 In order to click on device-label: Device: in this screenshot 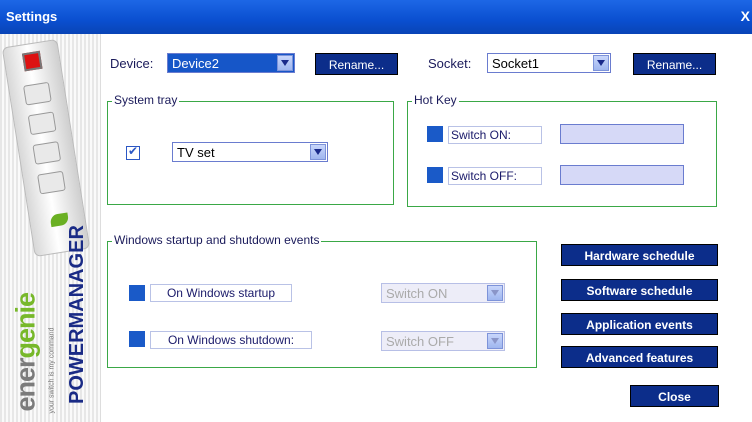, I will do `click(132, 63)`.